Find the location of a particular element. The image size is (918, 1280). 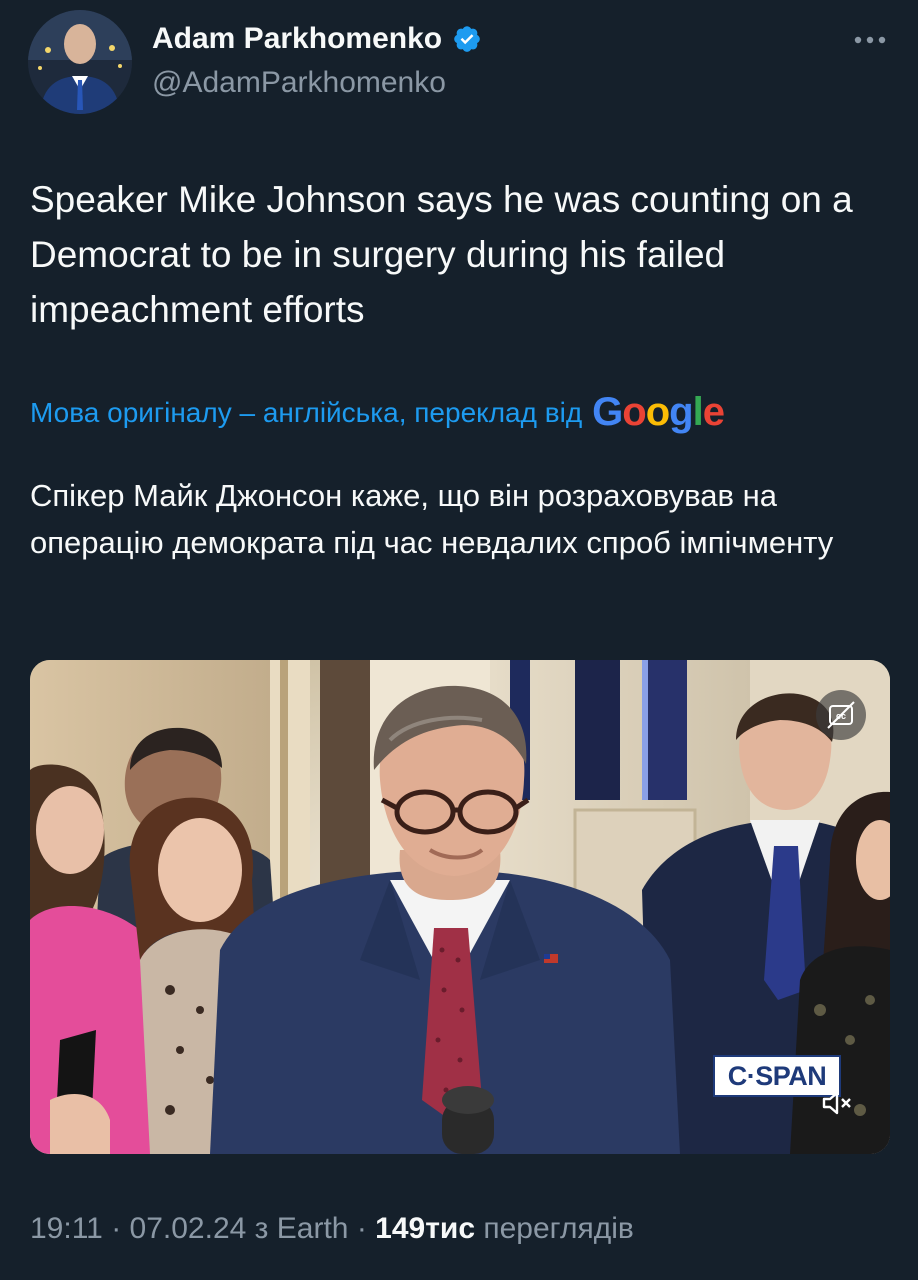

verified-badge-icon is located at coordinates (467, 39).